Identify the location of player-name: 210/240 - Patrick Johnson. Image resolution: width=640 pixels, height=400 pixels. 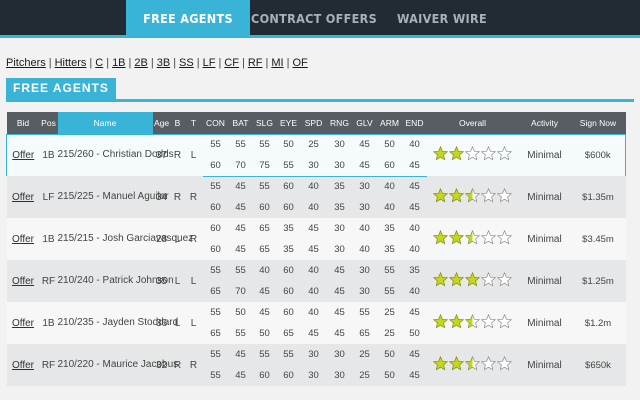
(115, 281).